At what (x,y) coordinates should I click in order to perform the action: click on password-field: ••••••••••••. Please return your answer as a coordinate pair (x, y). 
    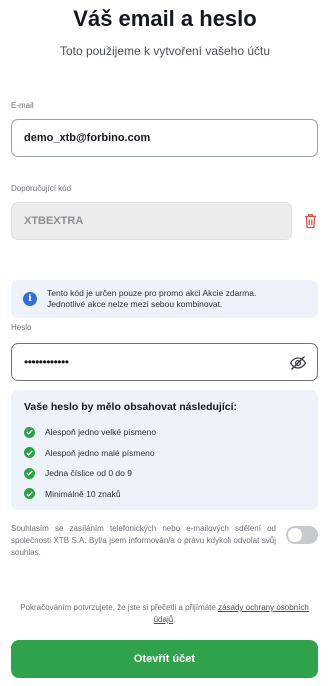
    Looking at the image, I should click on (164, 362).